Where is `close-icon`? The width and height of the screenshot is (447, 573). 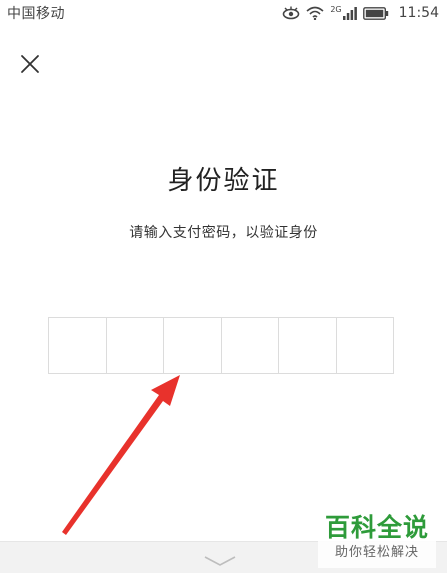
close-icon is located at coordinates (30, 64).